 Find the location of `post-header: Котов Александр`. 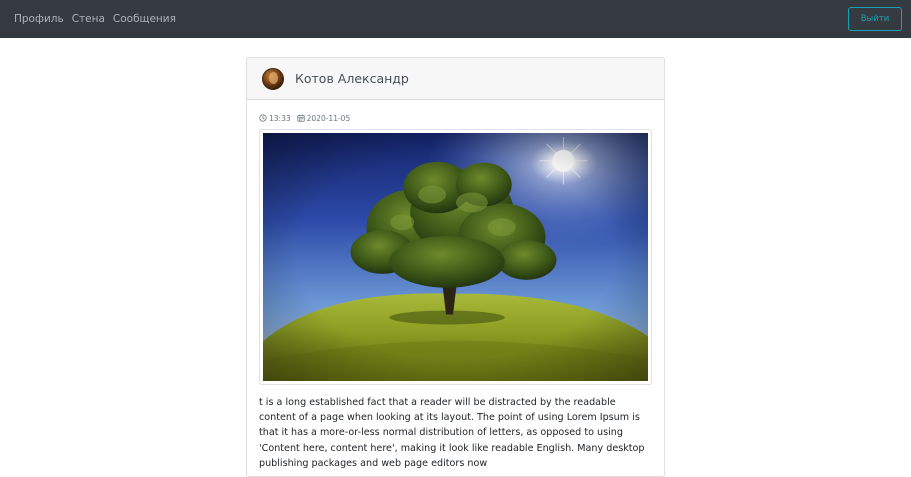

post-header: Котов Александр is located at coordinates (455, 79).